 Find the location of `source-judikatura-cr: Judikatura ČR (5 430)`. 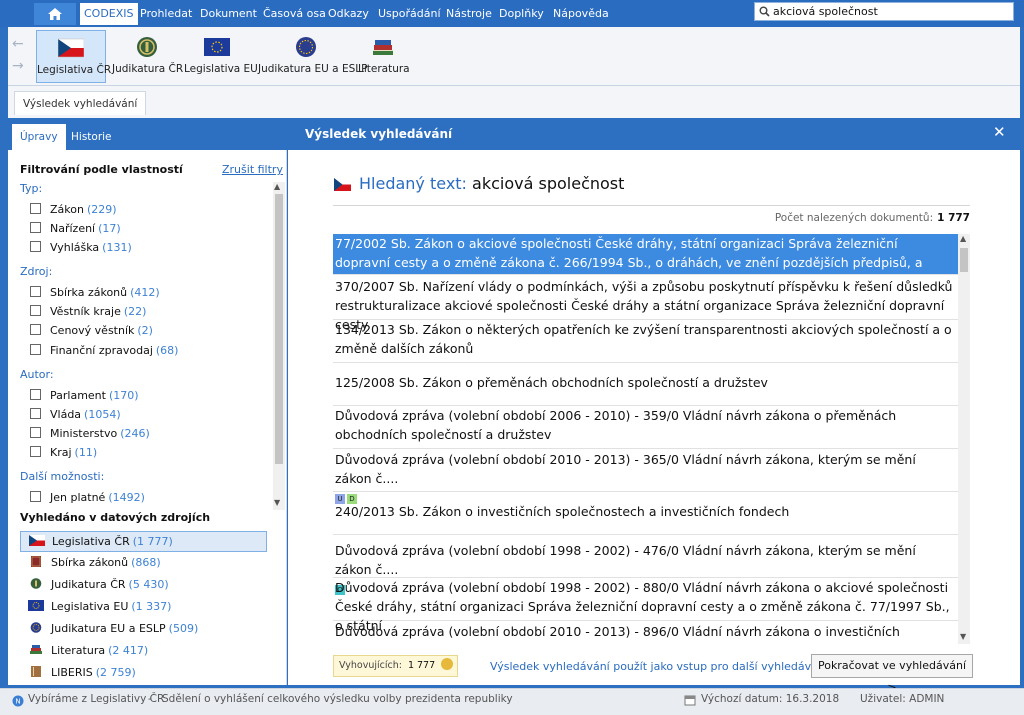

source-judikatura-cr: Judikatura ČR (5 430) is located at coordinates (143, 585).